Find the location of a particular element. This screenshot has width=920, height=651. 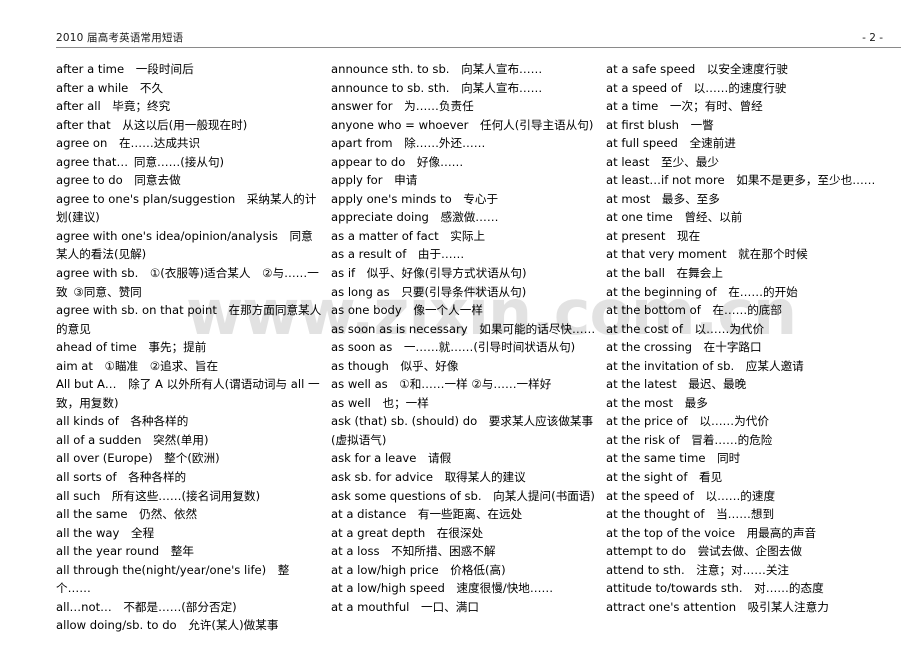

phrase-entry: apply one's minds to 专心于 is located at coordinates (415, 198).